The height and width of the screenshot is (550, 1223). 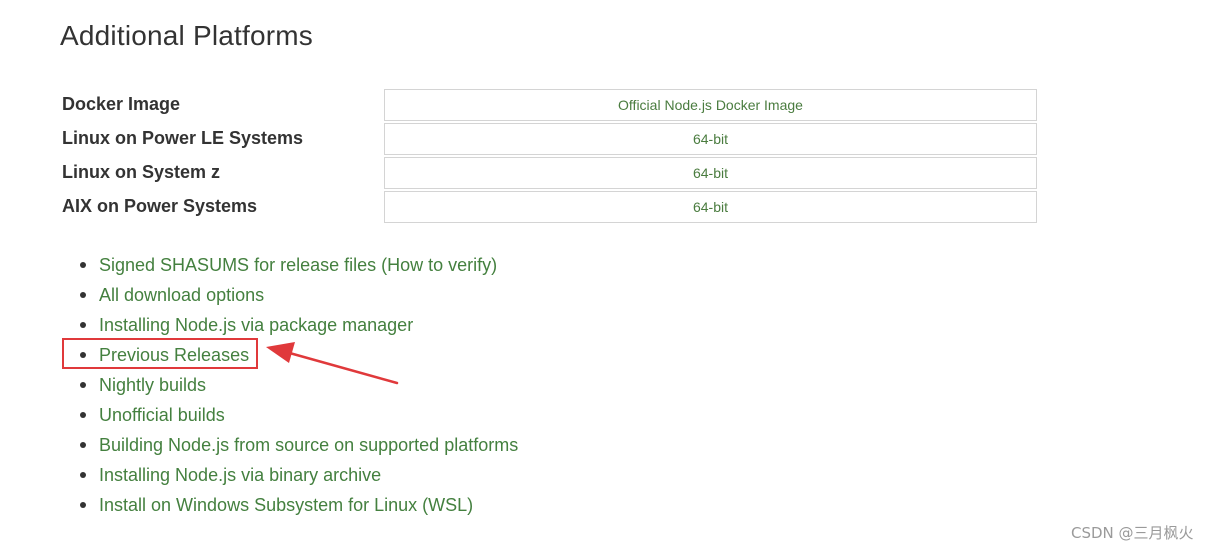 What do you see at coordinates (181, 295) in the screenshot?
I see `all-download-options-link: All download options` at bounding box center [181, 295].